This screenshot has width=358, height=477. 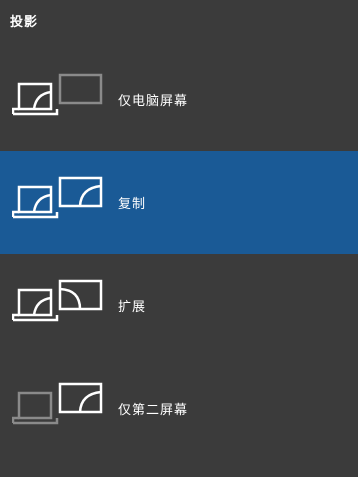 What do you see at coordinates (59, 201) in the screenshot?
I see `duplicate-icon` at bounding box center [59, 201].